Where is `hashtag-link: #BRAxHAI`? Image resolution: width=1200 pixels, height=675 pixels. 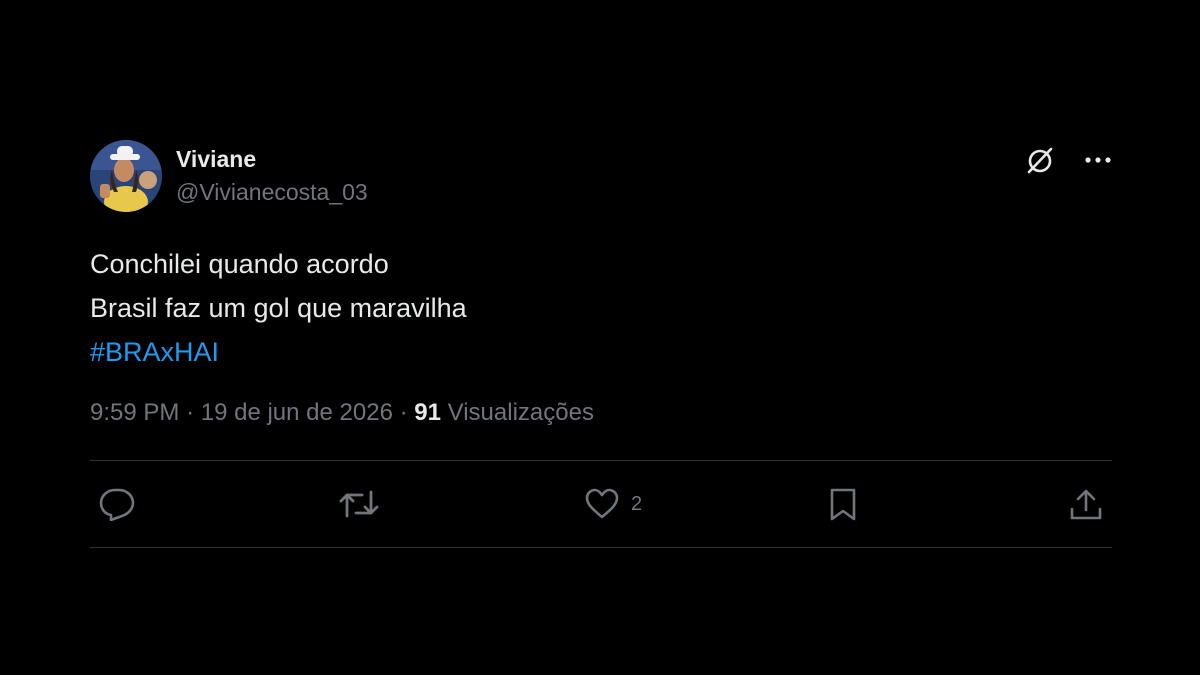
hashtag-link: #BRAxHAI is located at coordinates (154, 352).